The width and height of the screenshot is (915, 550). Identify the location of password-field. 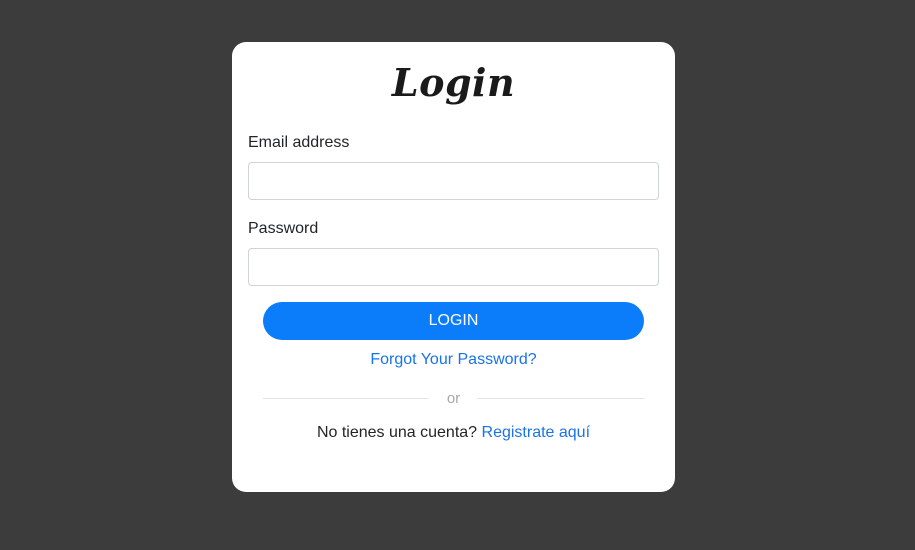
(453, 267).